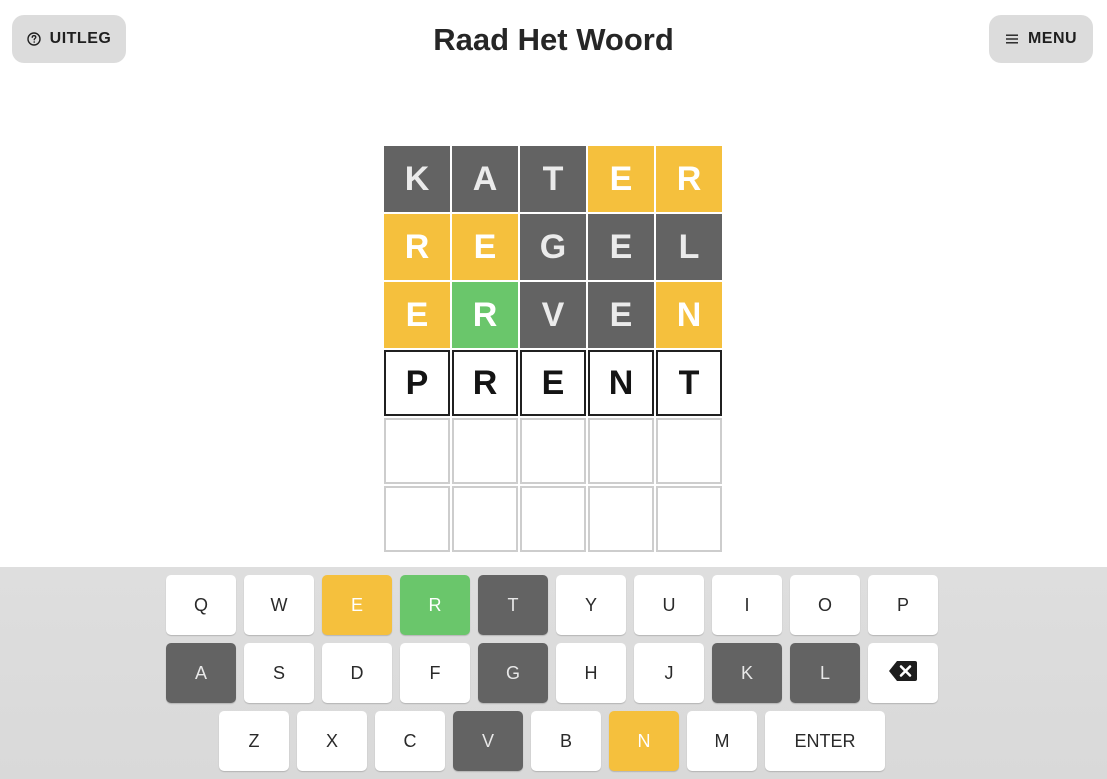 This screenshot has width=1107, height=779. What do you see at coordinates (1012, 39) in the screenshot?
I see `hamburger-icon` at bounding box center [1012, 39].